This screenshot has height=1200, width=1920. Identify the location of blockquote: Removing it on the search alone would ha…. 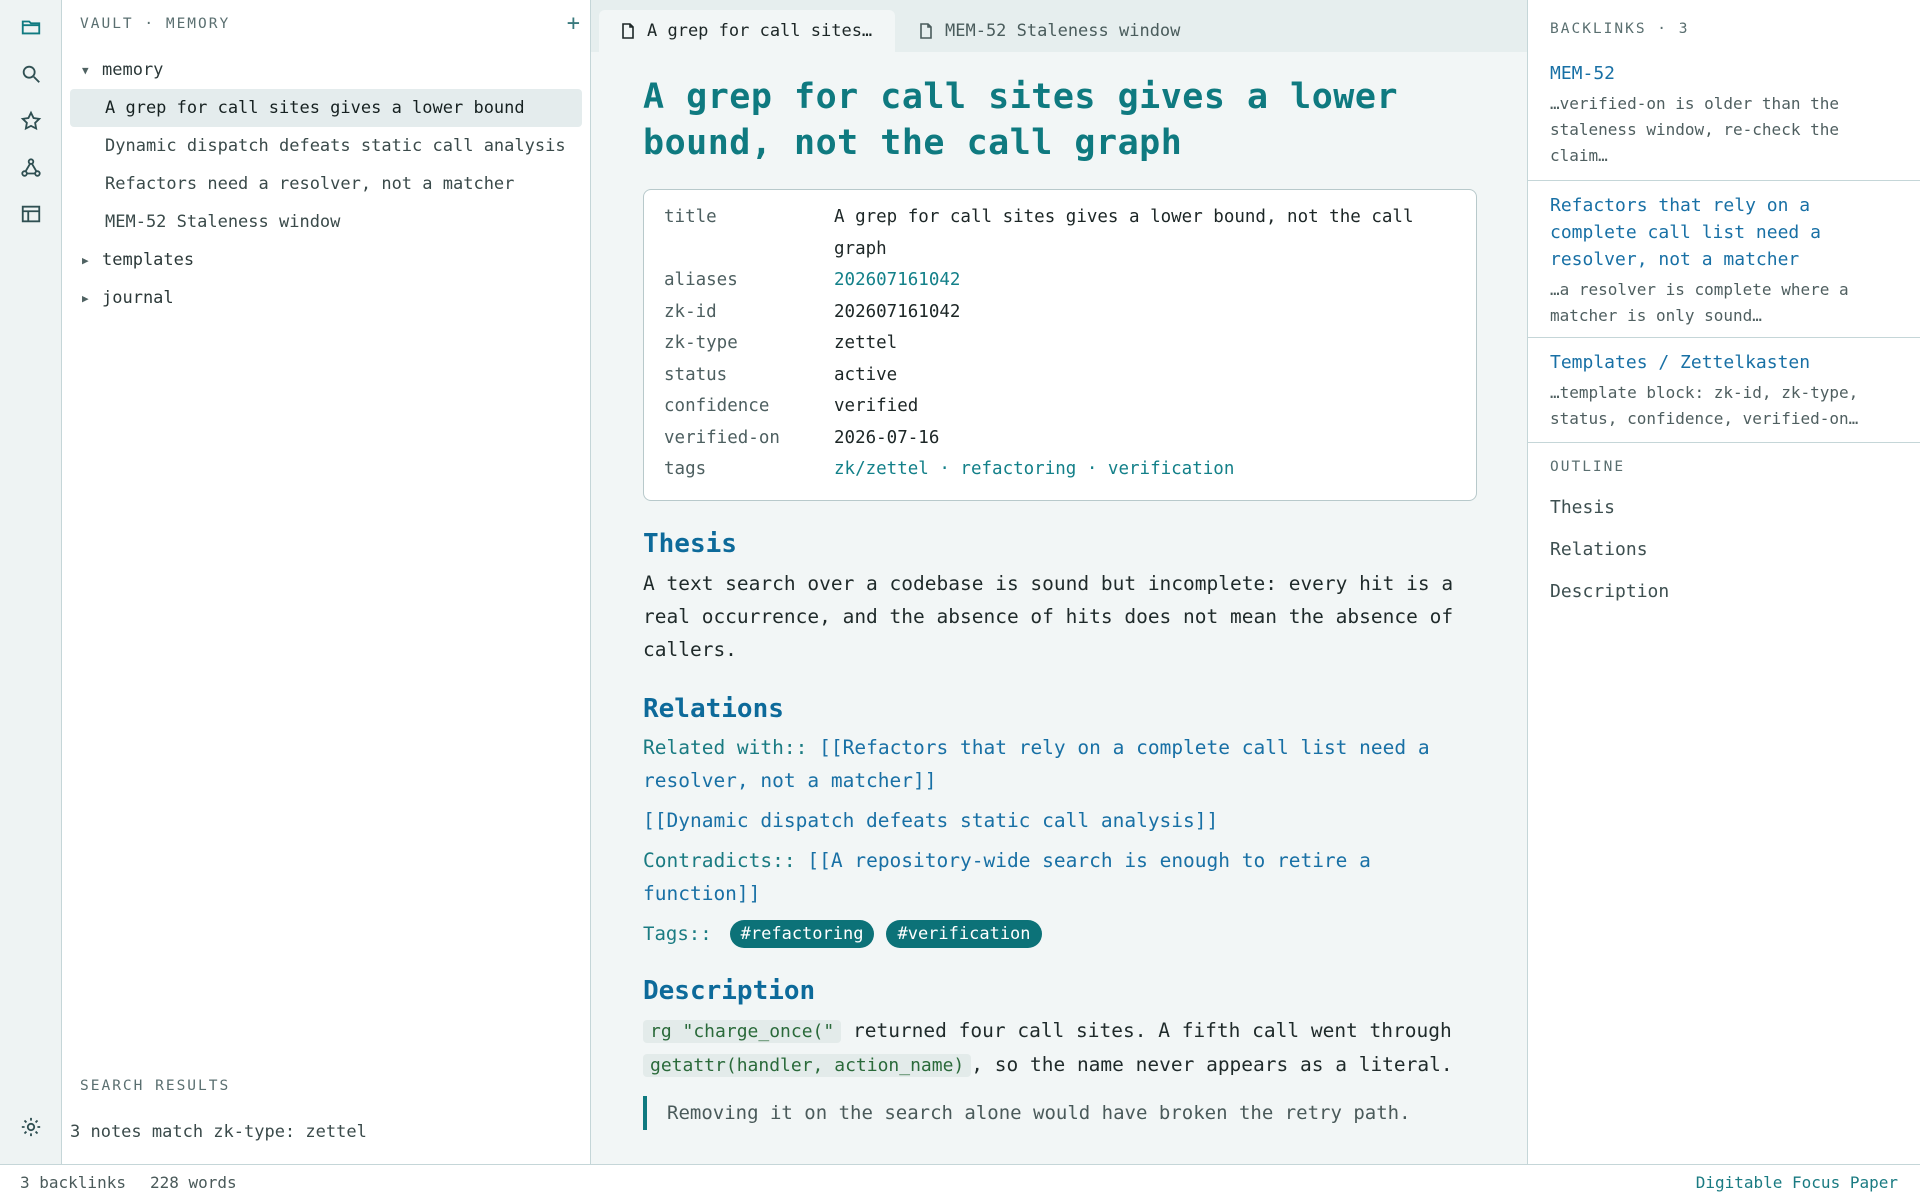
(1060, 1112).